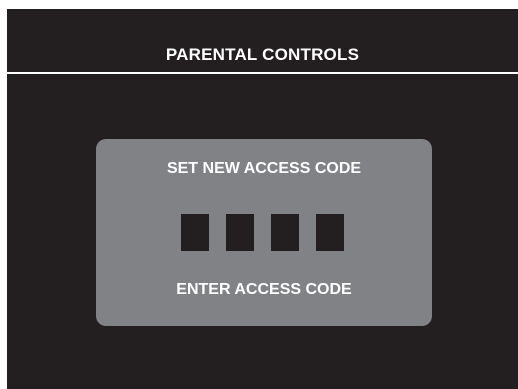 The width and height of the screenshot is (518, 389). Describe the element at coordinates (262, 54) in the screenshot. I see `page-title: PARENTAL CONTROLS` at that location.